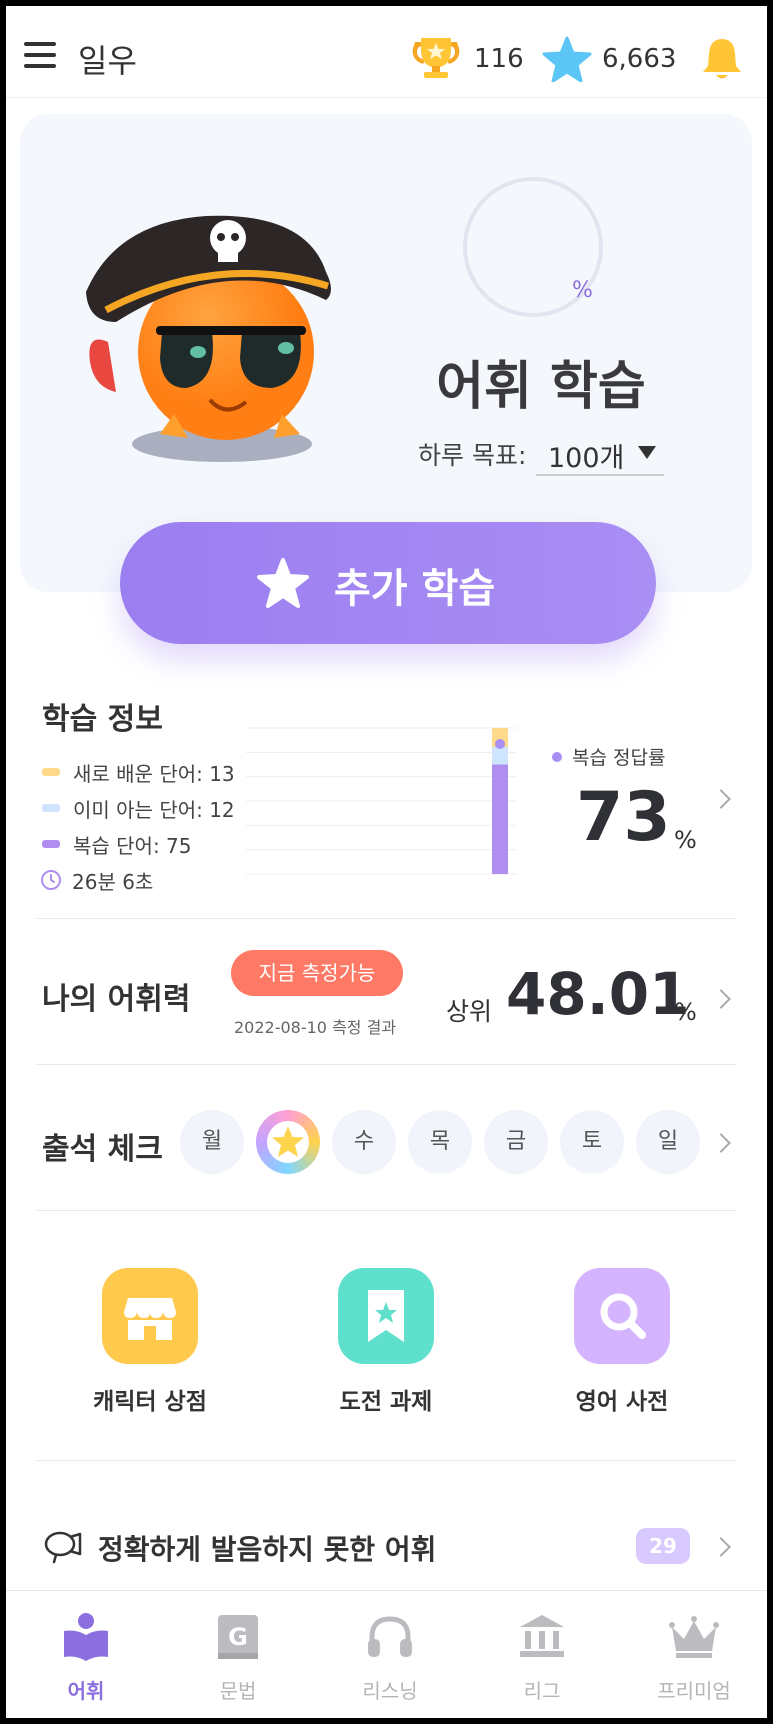 Image resolution: width=773 pixels, height=1724 pixels. Describe the element at coordinates (415, 589) in the screenshot. I see `extra-study-label: 추가 학습` at that location.